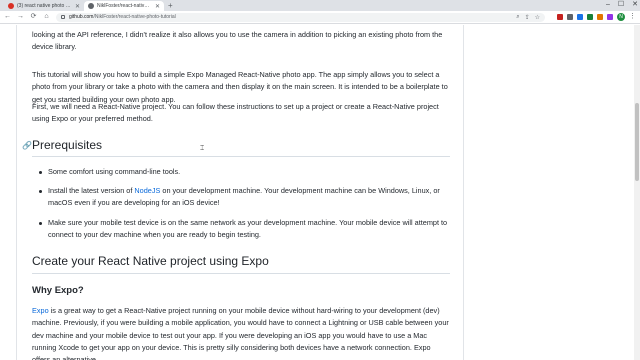 The width and height of the screenshot is (640, 360). Describe the element at coordinates (58, 290) in the screenshot. I see `heading-why-expo: Why Expo?` at that location.